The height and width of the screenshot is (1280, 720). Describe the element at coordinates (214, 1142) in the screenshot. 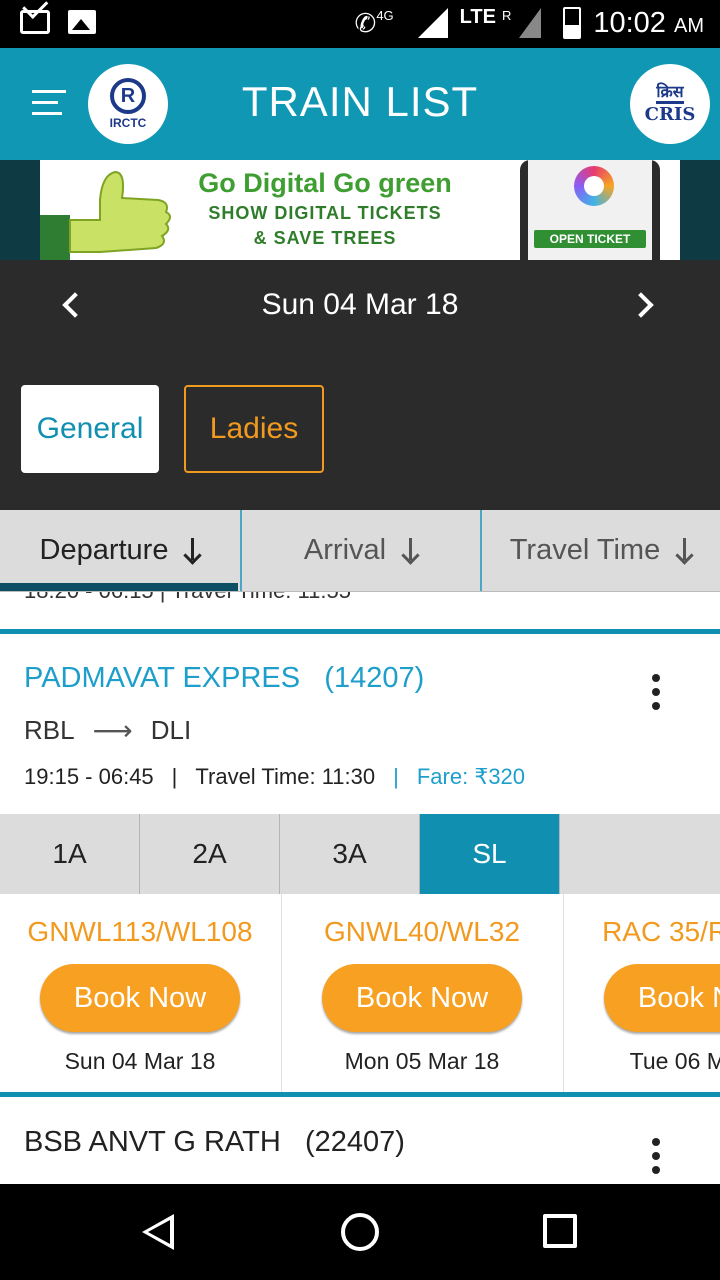

I see `train-name: BSB ANVT G RATH (22407)` at that location.